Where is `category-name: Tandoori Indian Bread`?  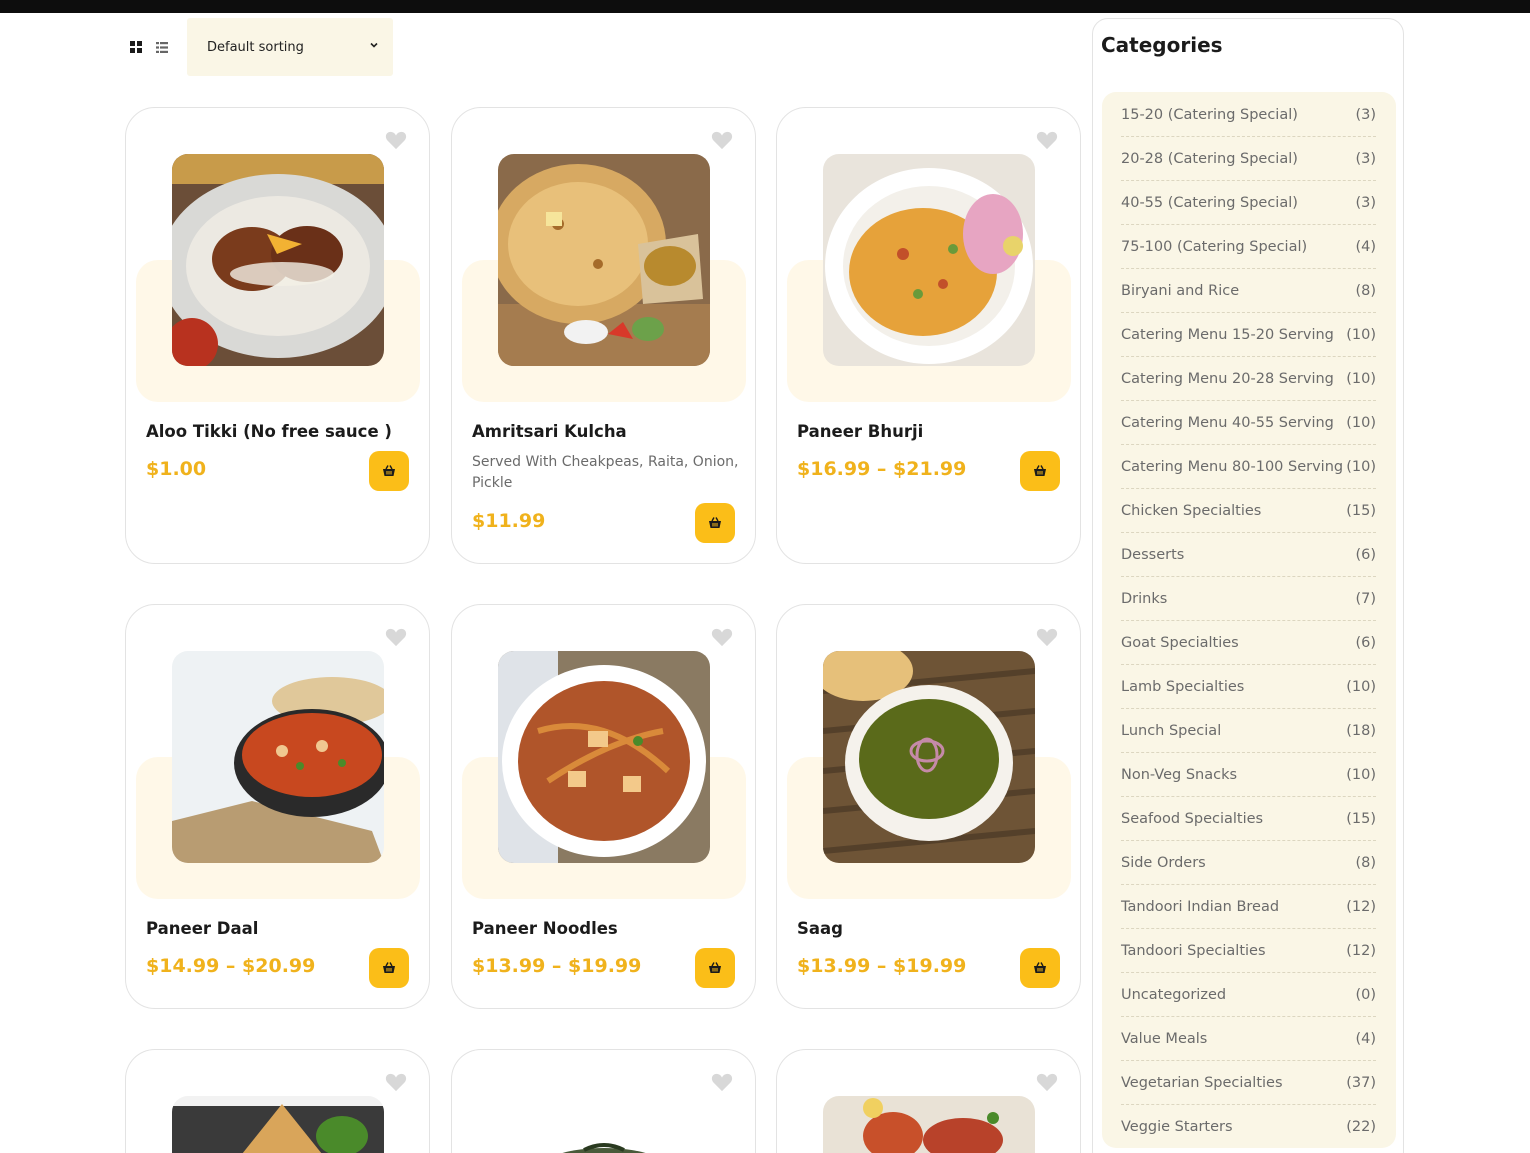 category-name: Tandoori Indian Bread is located at coordinates (1200, 907).